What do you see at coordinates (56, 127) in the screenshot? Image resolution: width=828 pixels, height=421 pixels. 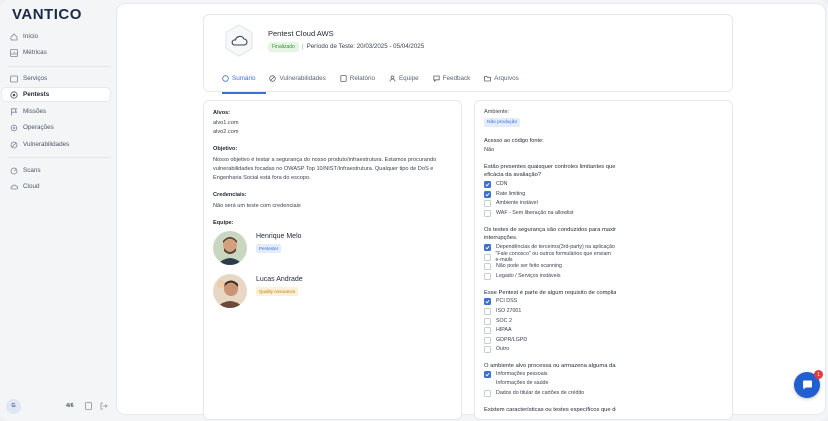 I see `sidebar-item-operacoes: Operações` at bounding box center [56, 127].